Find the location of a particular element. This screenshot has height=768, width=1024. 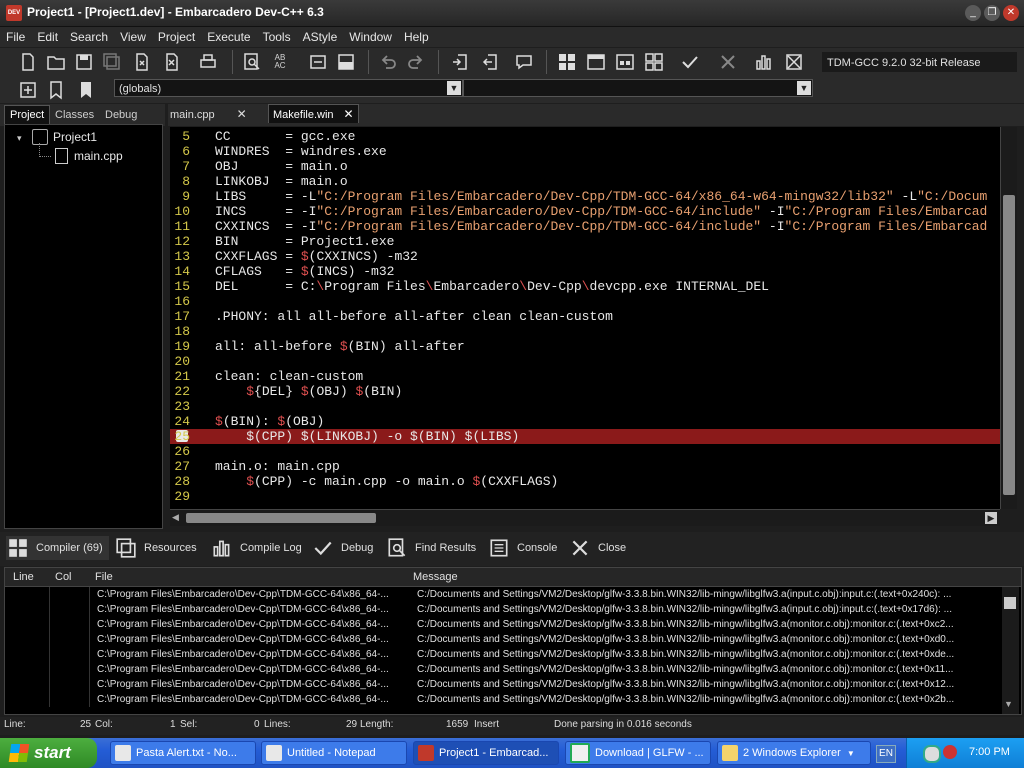

toggle-bookmark-icon is located at coordinates (56, 90).